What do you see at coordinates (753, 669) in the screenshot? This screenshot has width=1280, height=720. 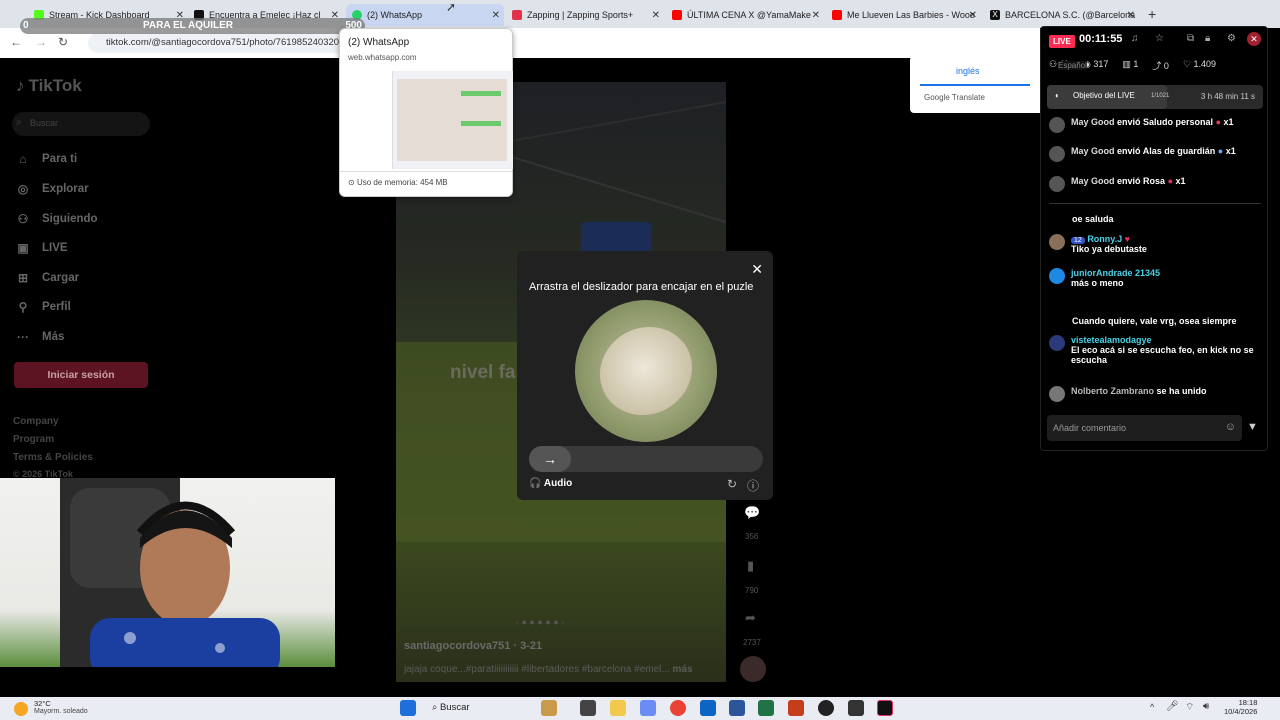 I see `music-disc-icon` at bounding box center [753, 669].